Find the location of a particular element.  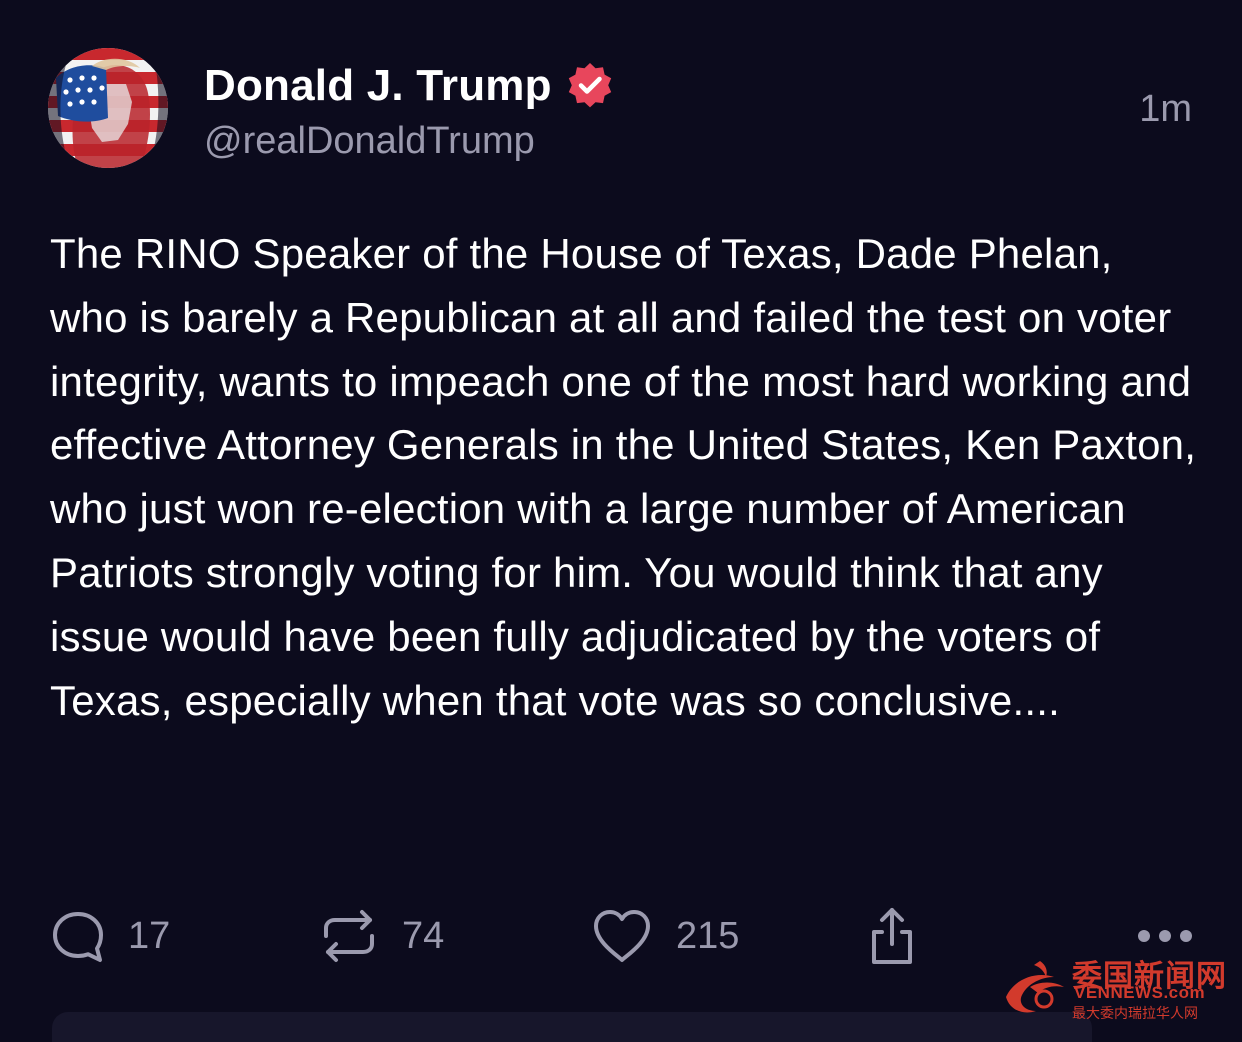

reply-button: 17 is located at coordinates (110, 936).